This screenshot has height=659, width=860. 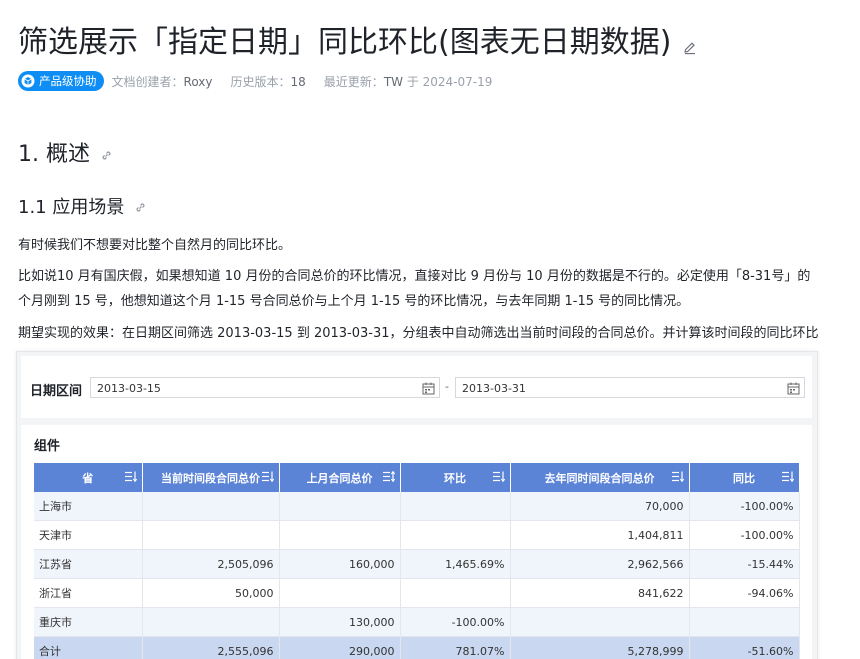 I want to click on table-row: 重庆市 130,000 -100.00%, so click(x=417, y=622).